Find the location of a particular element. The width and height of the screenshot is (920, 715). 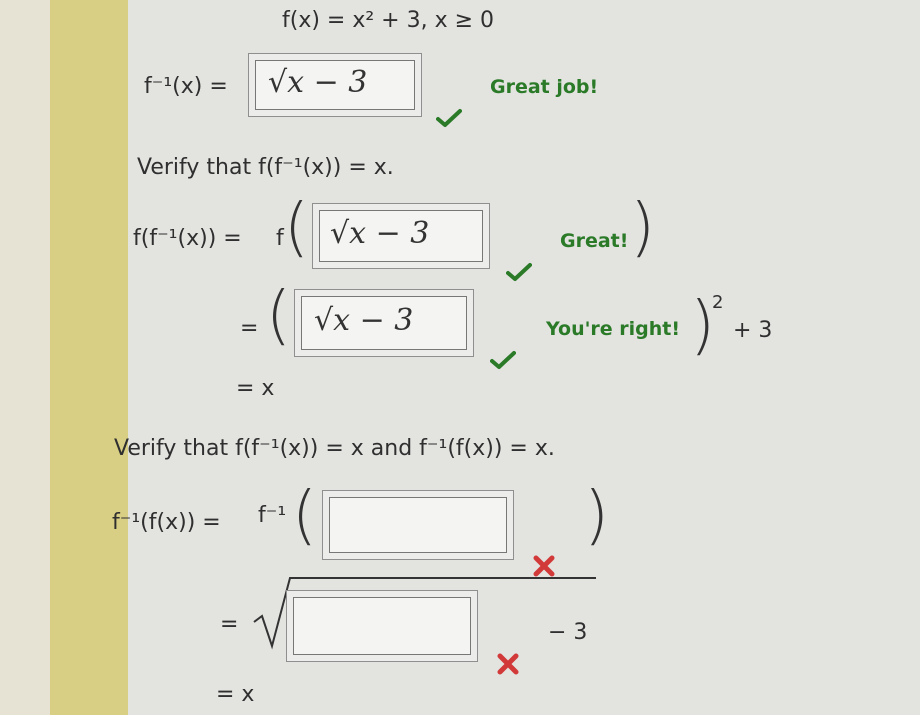

inverse-answer-box: √x − 3 is located at coordinates (335, 85).